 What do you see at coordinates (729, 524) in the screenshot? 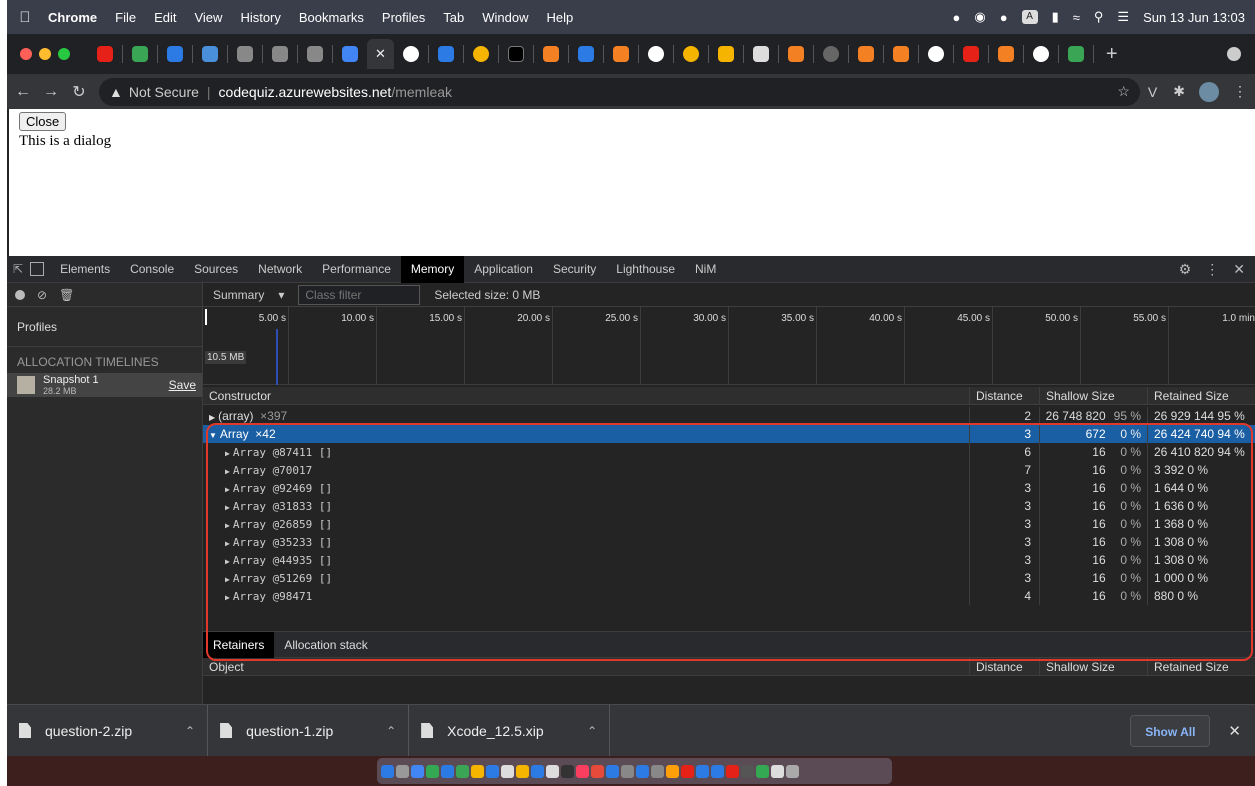
I see `table-row: ▶ Array @26859 [] 3 16 0 % 1 368 0 %` at bounding box center [729, 524].